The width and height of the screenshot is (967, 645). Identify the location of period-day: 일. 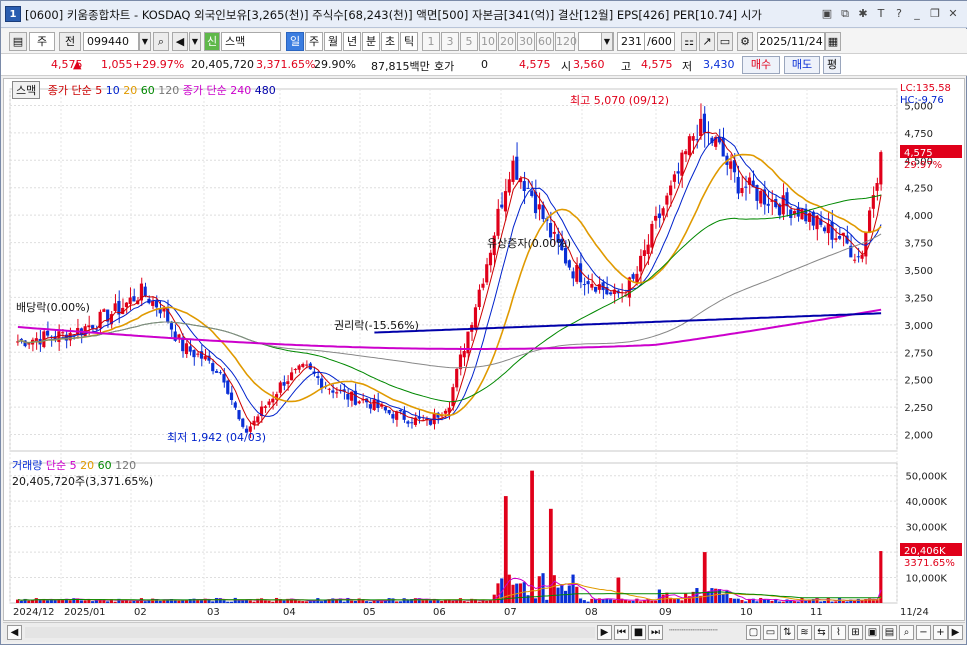
(295, 41).